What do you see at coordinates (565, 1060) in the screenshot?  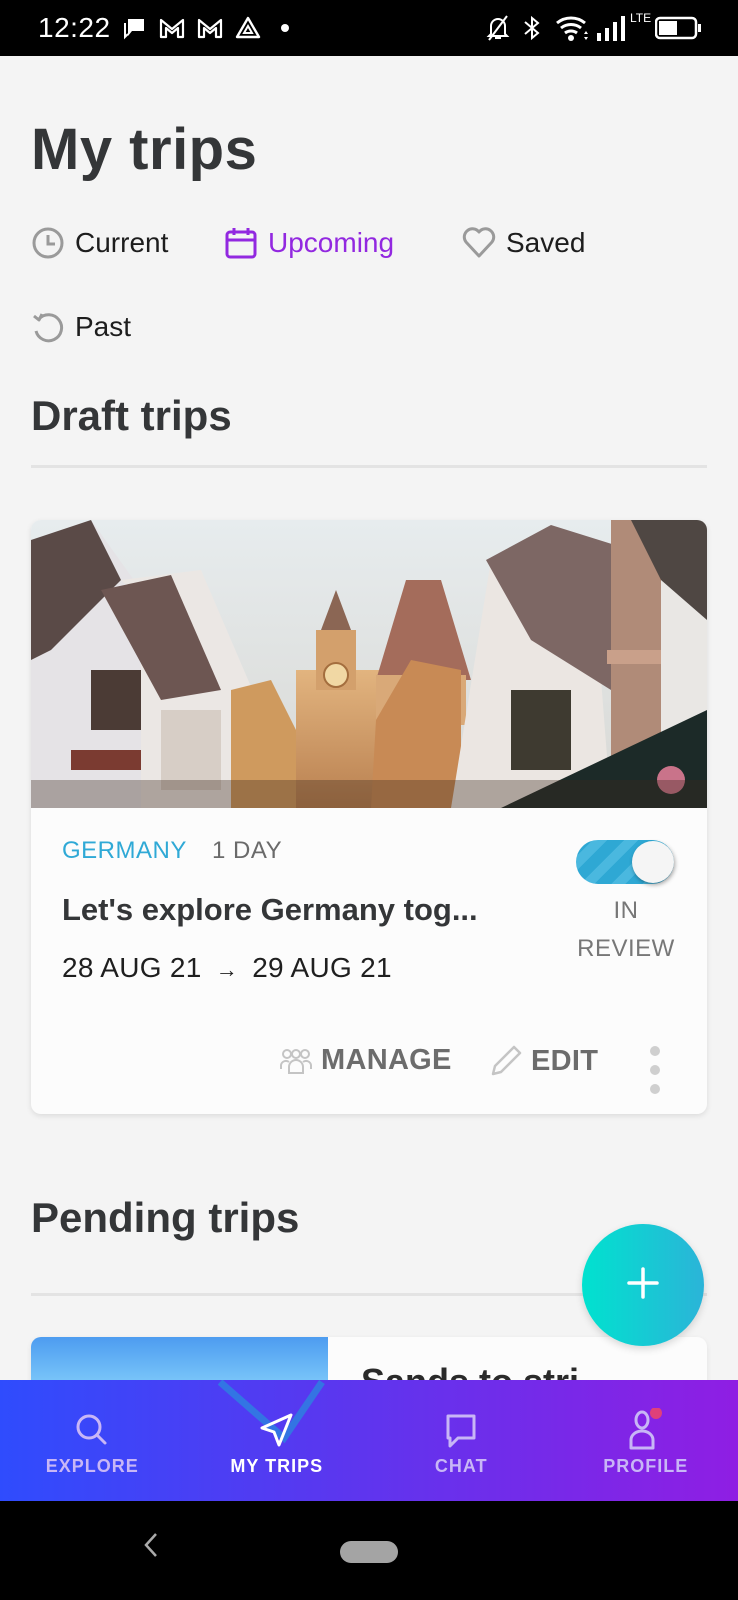 I see `edit-label: EDIT` at bounding box center [565, 1060].